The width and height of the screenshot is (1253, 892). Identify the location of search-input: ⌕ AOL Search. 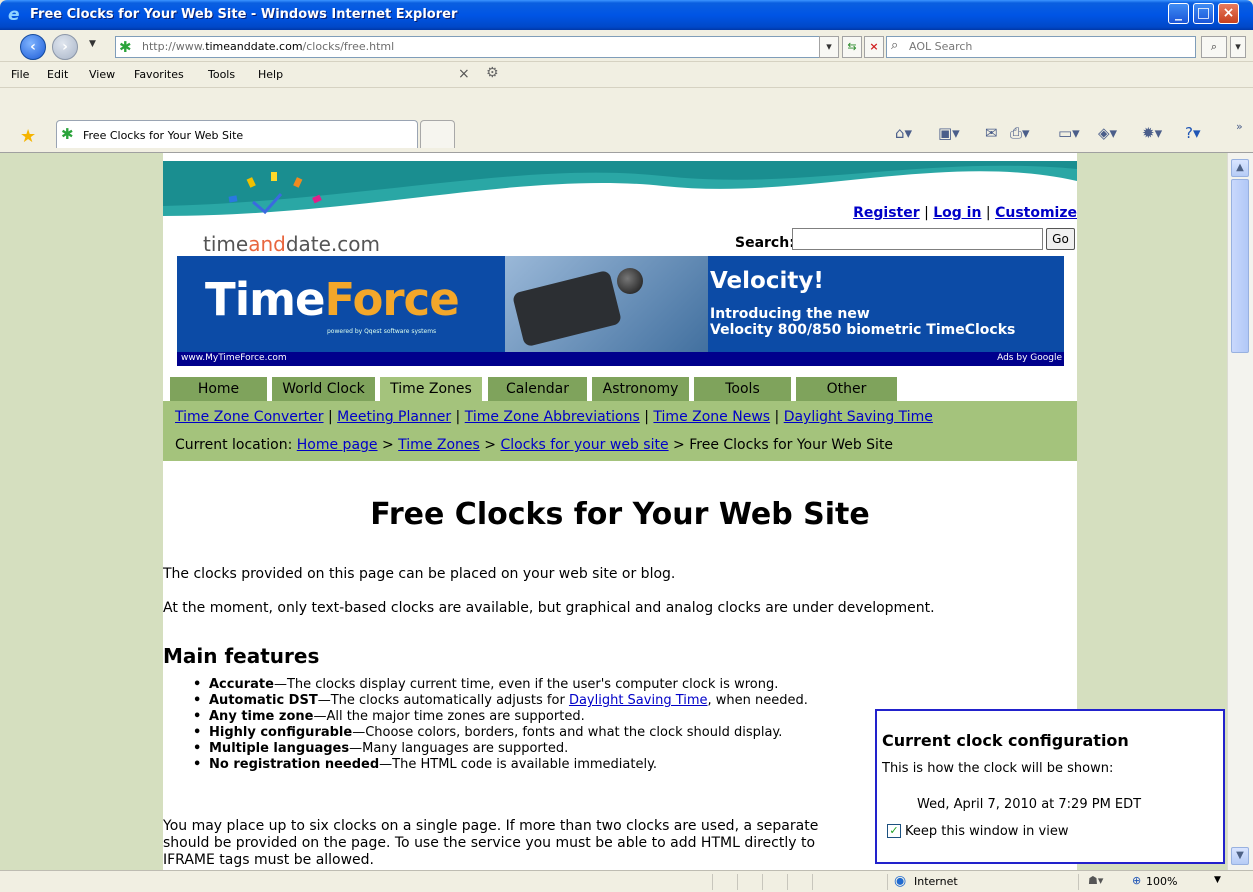
(1041, 47).